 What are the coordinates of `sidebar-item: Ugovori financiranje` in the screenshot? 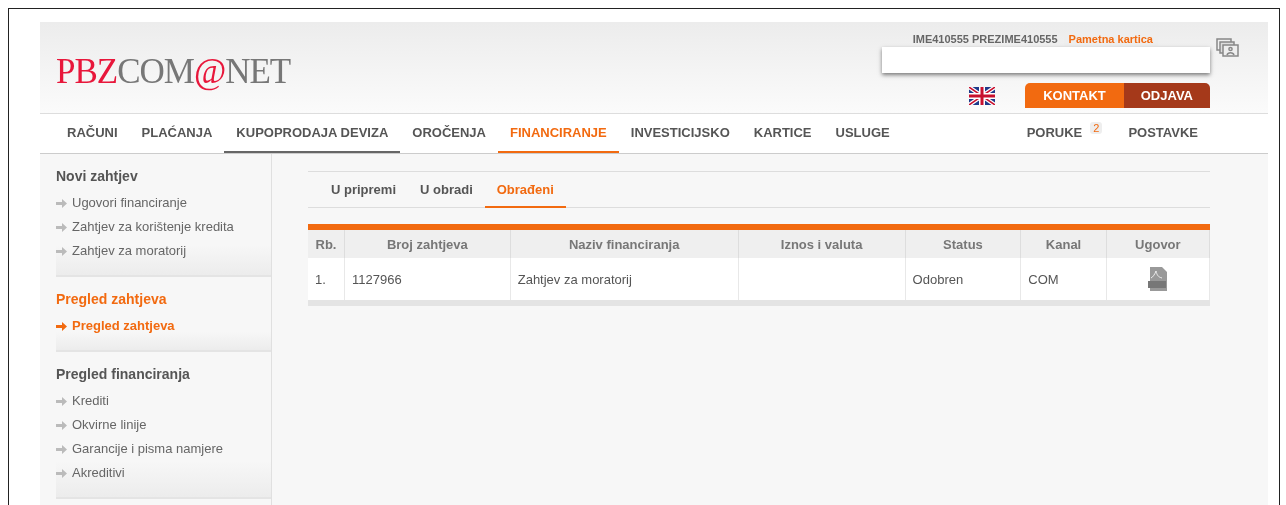 It's located at (163, 203).